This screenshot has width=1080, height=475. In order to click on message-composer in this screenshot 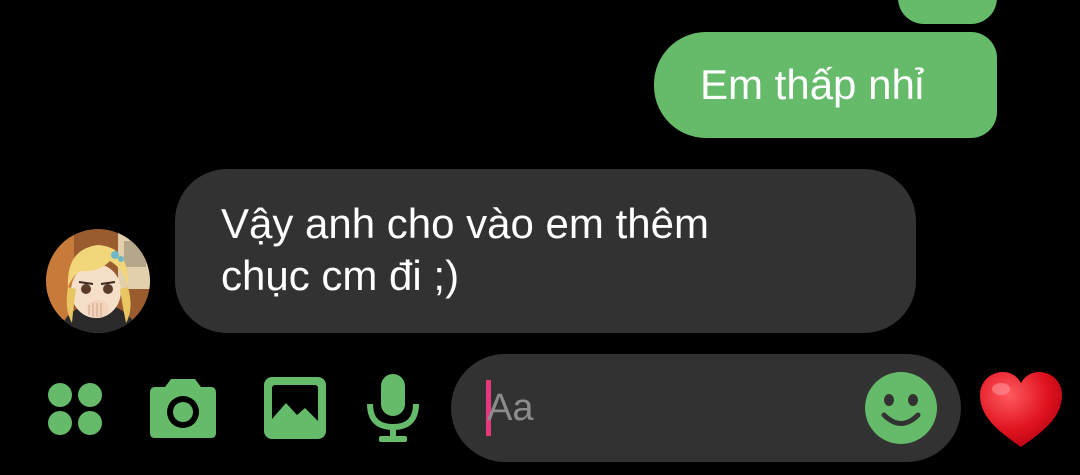, I will do `click(706, 408)`.